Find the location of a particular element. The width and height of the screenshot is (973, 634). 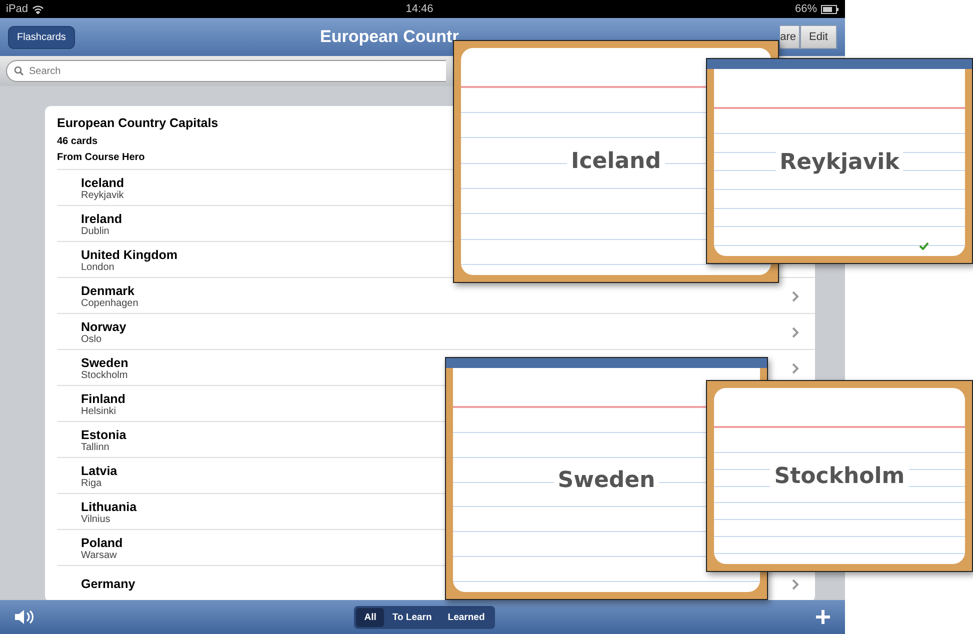

card-front-text: Estonia is located at coordinates (103, 435).